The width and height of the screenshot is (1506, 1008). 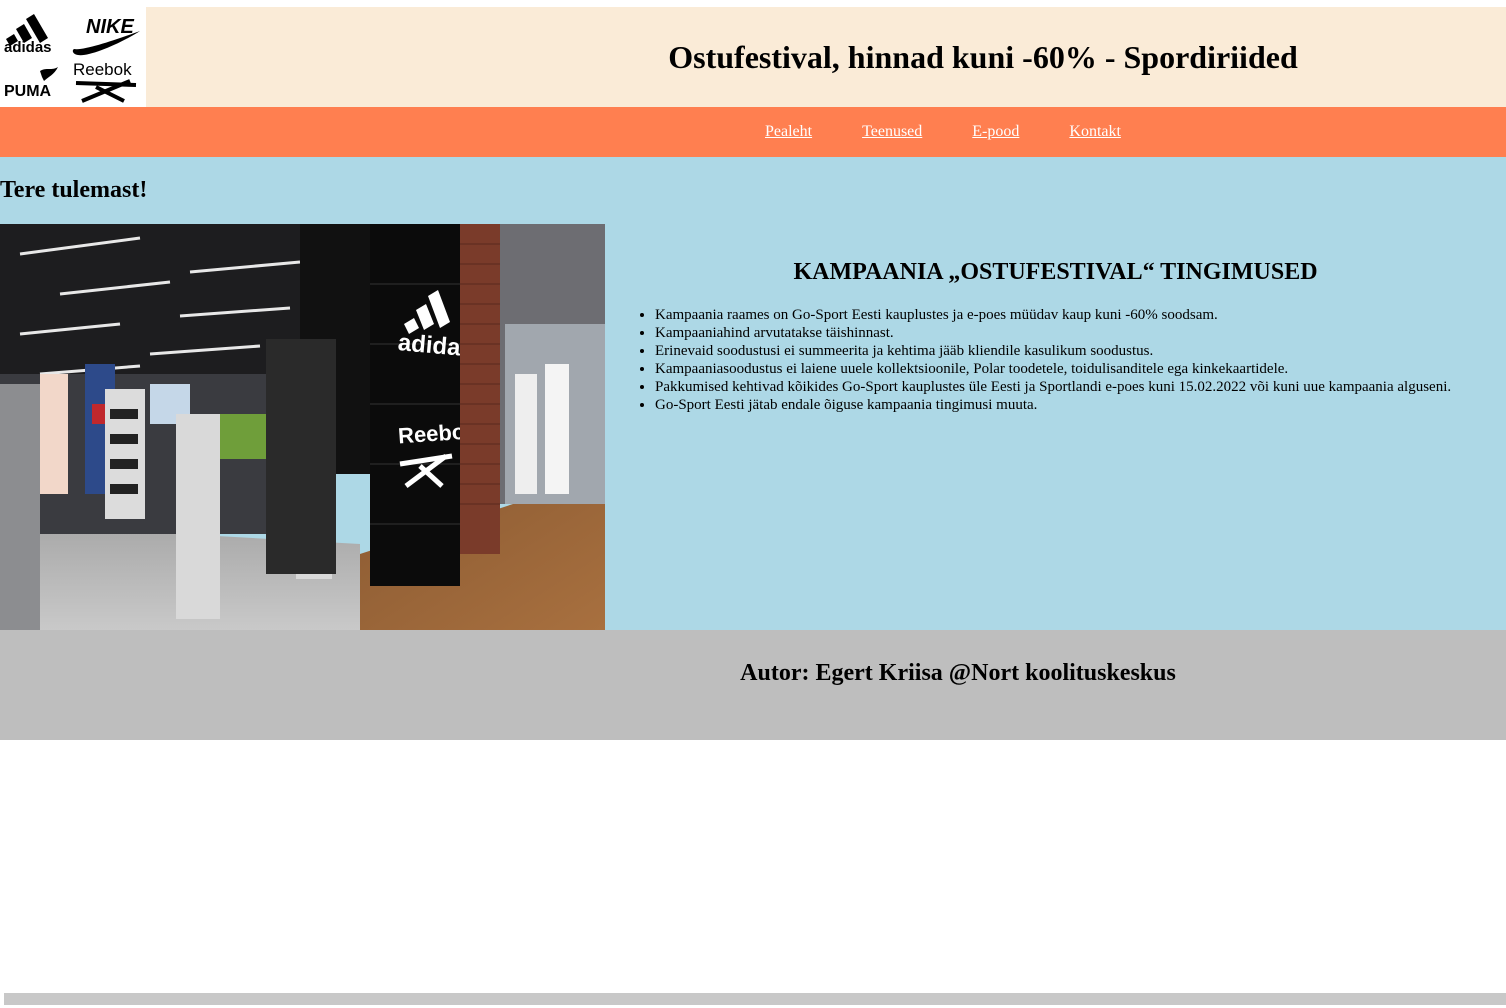 I want to click on svg-text: Reebok, so click(x=102, y=69).